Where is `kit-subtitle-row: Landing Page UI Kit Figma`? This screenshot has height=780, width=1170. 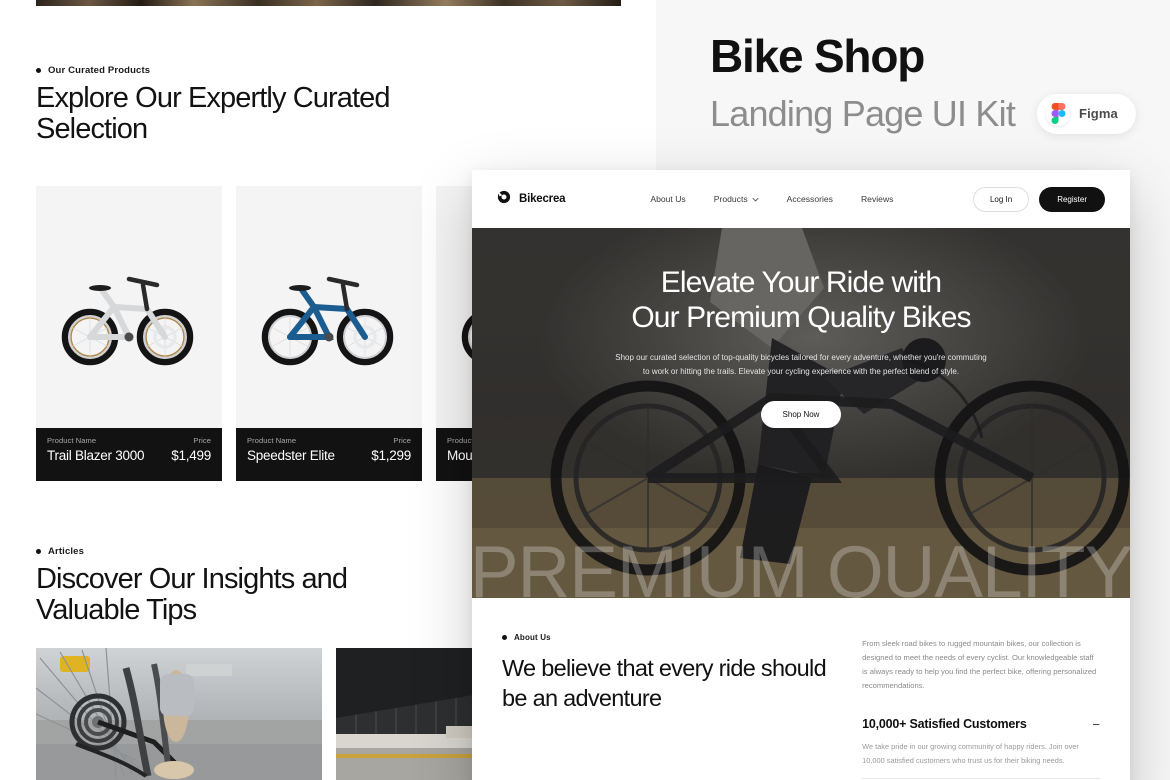 kit-subtitle-row: Landing Page UI Kit Figma is located at coordinates (923, 113).